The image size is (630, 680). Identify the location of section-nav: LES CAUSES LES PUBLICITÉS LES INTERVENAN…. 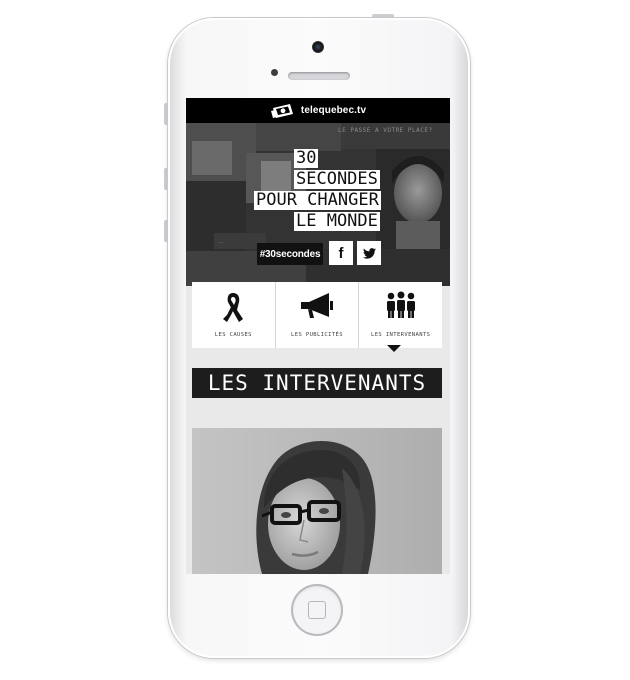
(317, 315).